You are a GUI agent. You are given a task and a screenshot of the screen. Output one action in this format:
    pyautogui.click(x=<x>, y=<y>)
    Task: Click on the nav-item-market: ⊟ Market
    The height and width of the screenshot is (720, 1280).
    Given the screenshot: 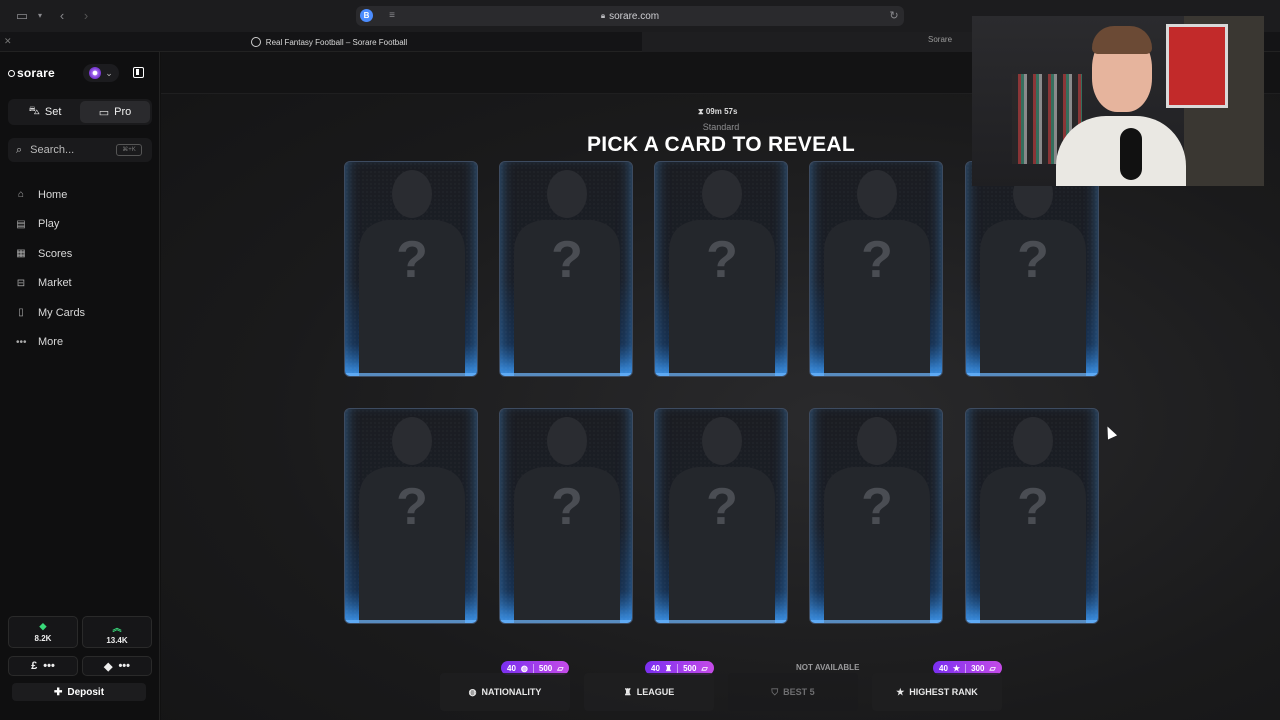 What is the action you would take?
    pyautogui.click(x=80, y=284)
    